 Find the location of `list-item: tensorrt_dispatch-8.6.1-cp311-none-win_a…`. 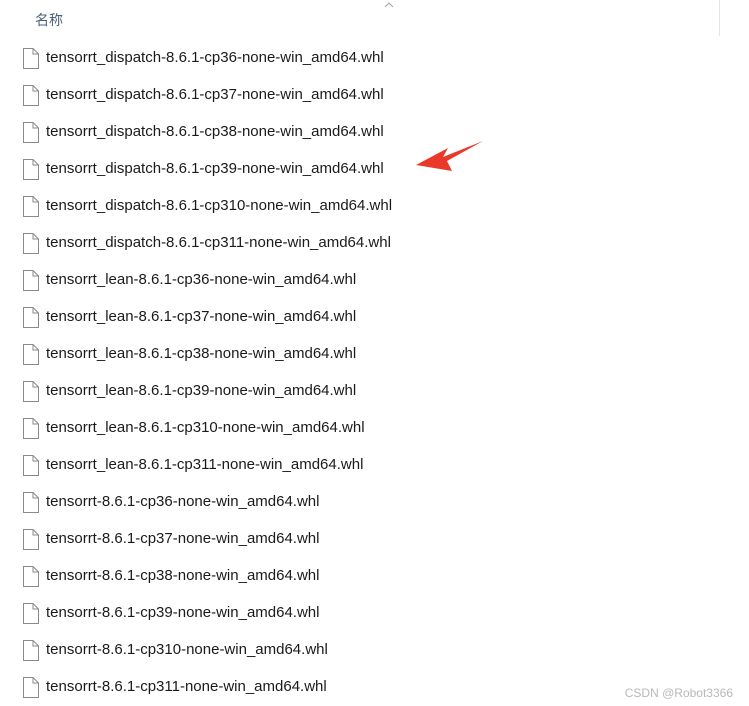

list-item: tensorrt_dispatch-8.6.1-cp311-none-win_a… is located at coordinates (360, 243).